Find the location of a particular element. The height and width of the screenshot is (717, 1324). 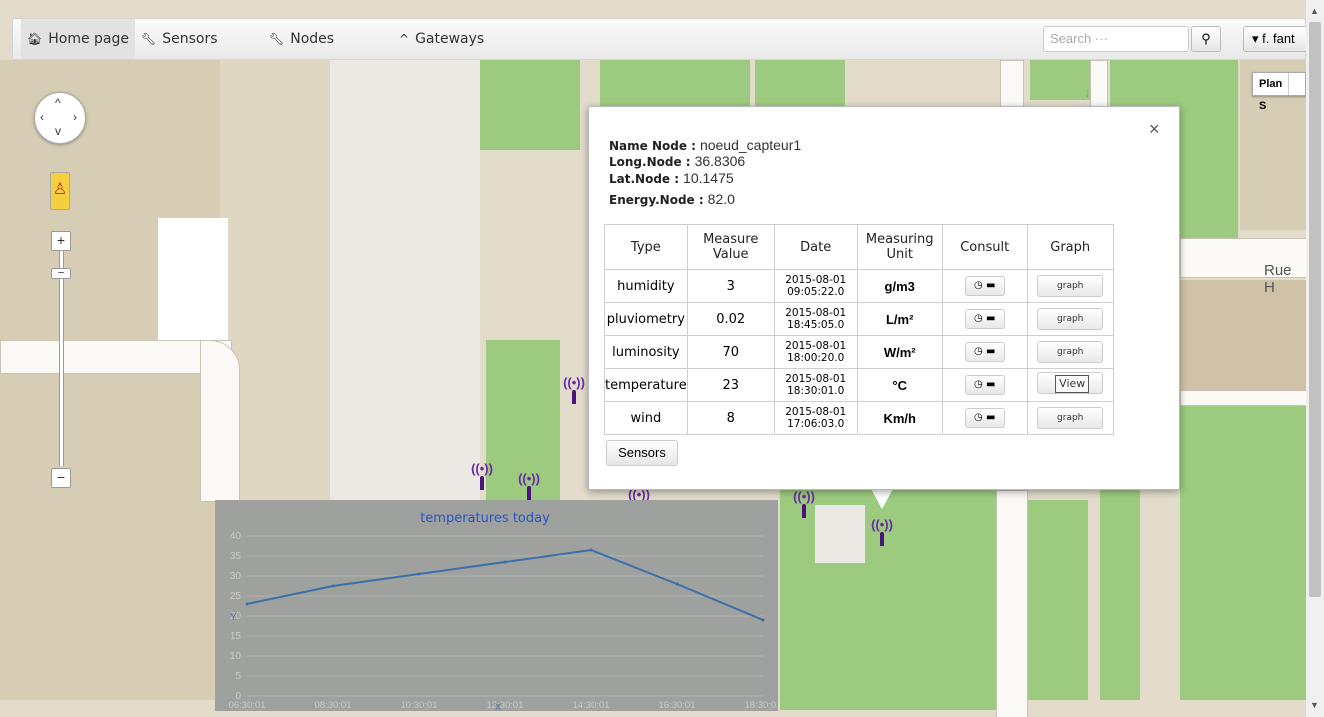

graph-button: View is located at coordinates (1070, 383).